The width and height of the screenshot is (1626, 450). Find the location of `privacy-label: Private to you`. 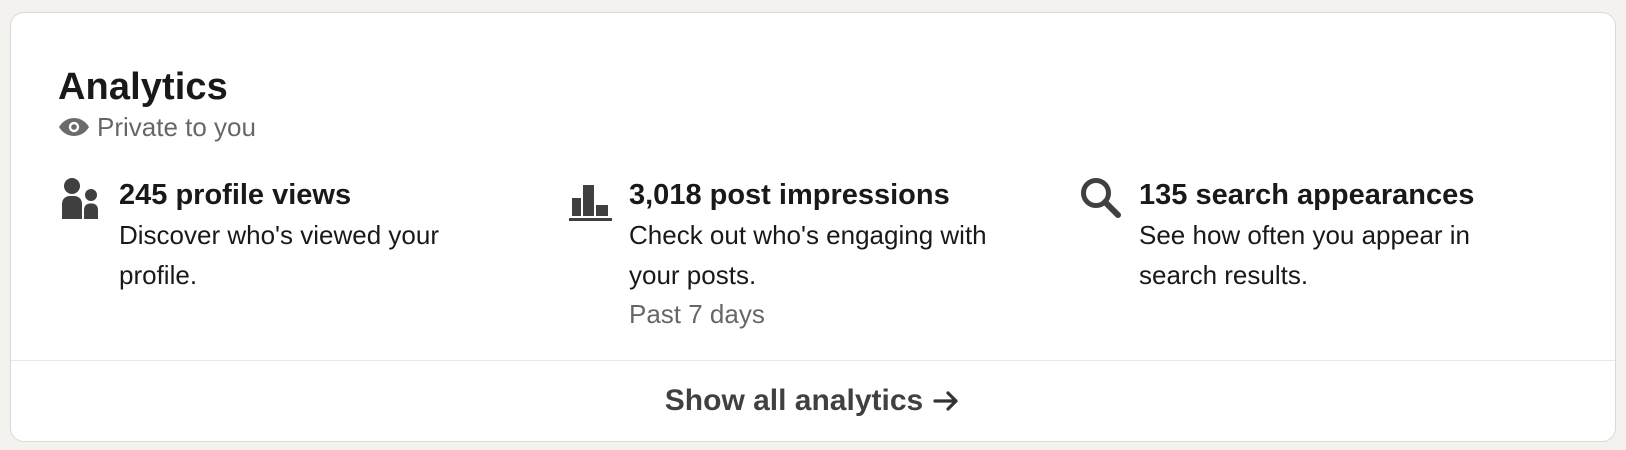

privacy-label: Private to you is located at coordinates (176, 126).